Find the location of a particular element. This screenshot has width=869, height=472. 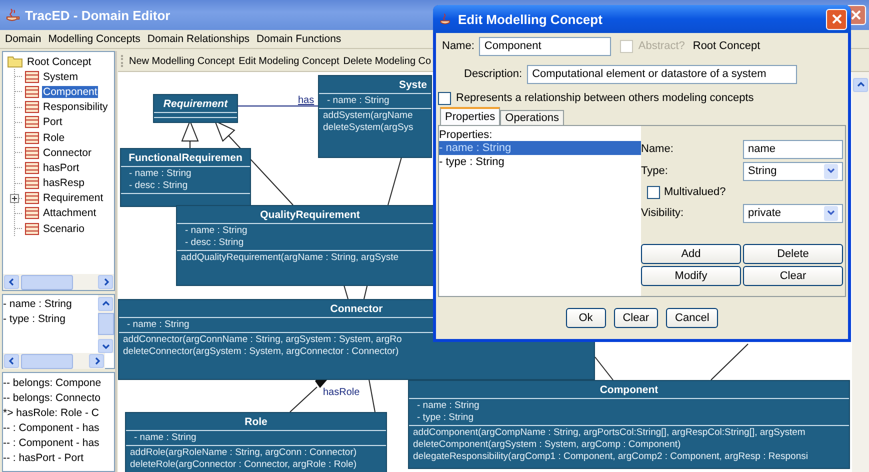

class-operation: deleteConnector(argSystem : System, argConnector : Connector) is located at coordinates (261, 352).